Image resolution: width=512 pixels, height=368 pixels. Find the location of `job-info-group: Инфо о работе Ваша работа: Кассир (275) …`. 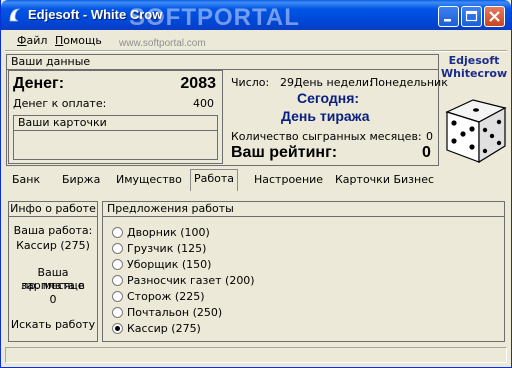

job-info-group: Инфо о работе Ваша работа: Кассир (275) … is located at coordinates (53, 271).